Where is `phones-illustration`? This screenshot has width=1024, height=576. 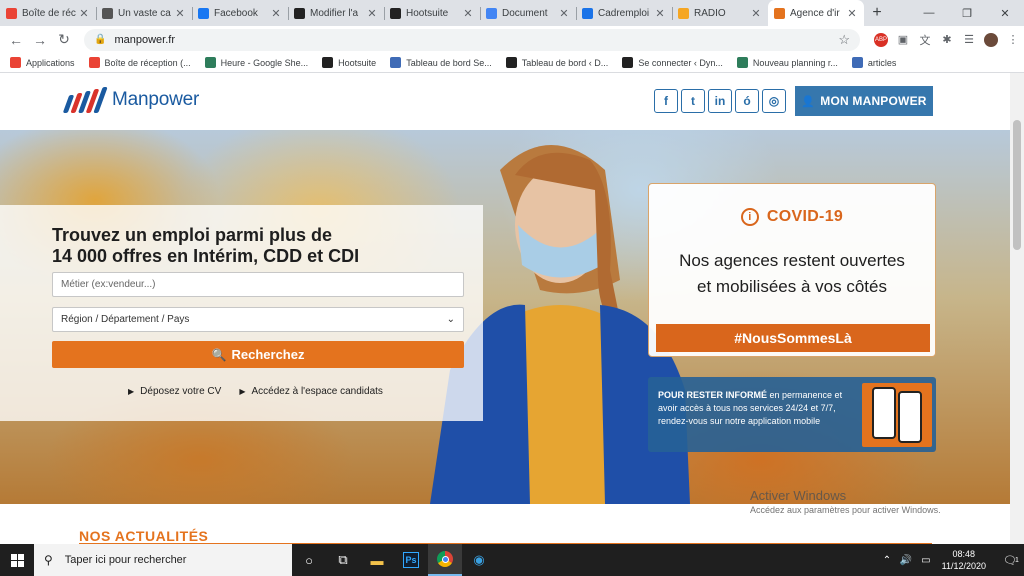 phones-illustration is located at coordinates (897, 415).